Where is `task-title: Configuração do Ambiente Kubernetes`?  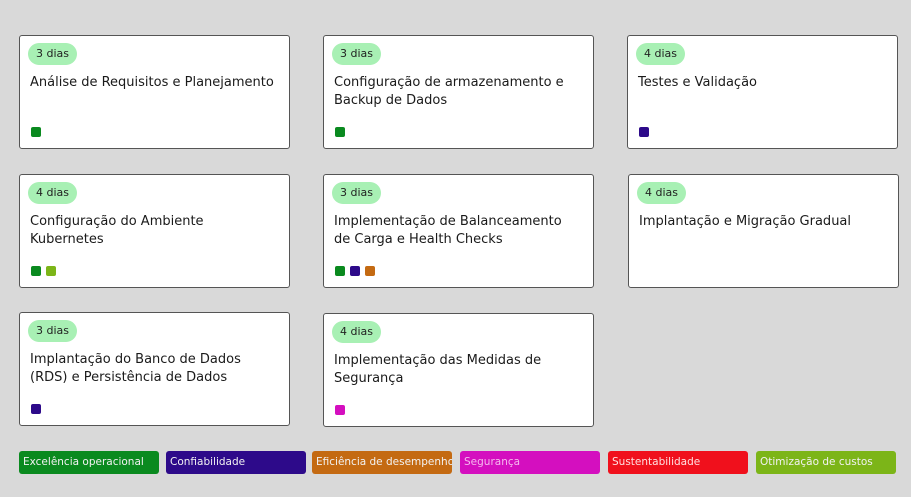
task-title: Configuração do Ambiente Kubernetes is located at coordinates (117, 230).